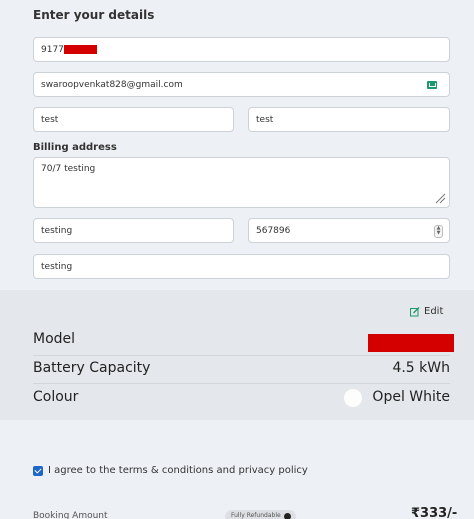  What do you see at coordinates (50, 119) in the screenshot?
I see `first-name-value: test` at bounding box center [50, 119].